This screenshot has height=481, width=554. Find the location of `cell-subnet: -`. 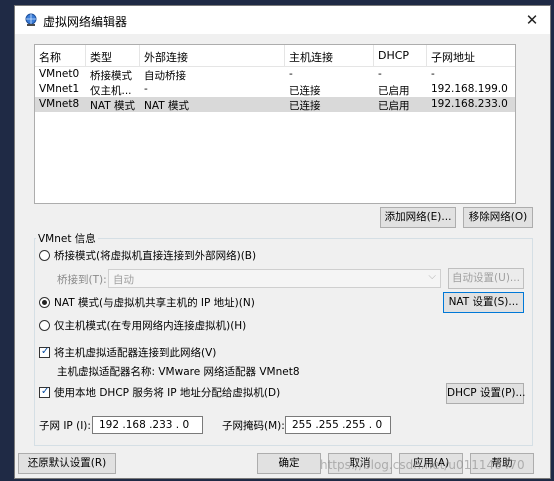

cell-subnet: - is located at coordinates (433, 74).